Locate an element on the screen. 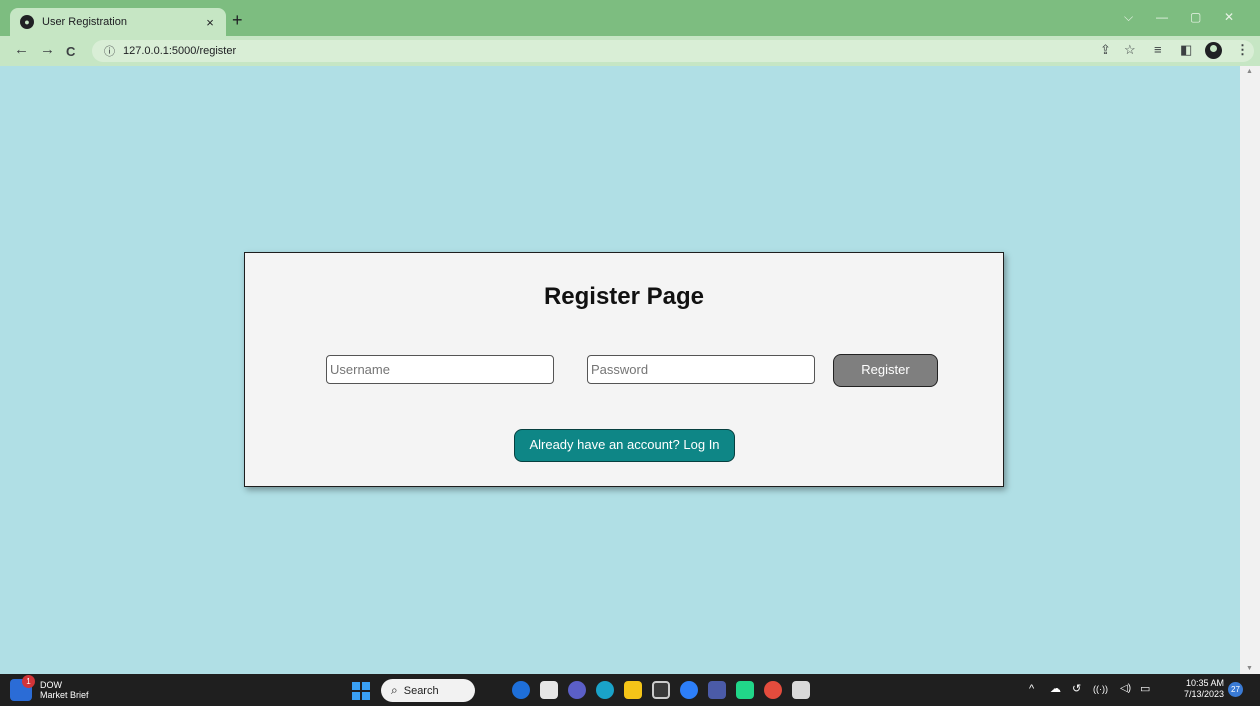  browser-tab-strip: ● User Registration × + ⌵ — ▢ ✕ is located at coordinates (630, 18).